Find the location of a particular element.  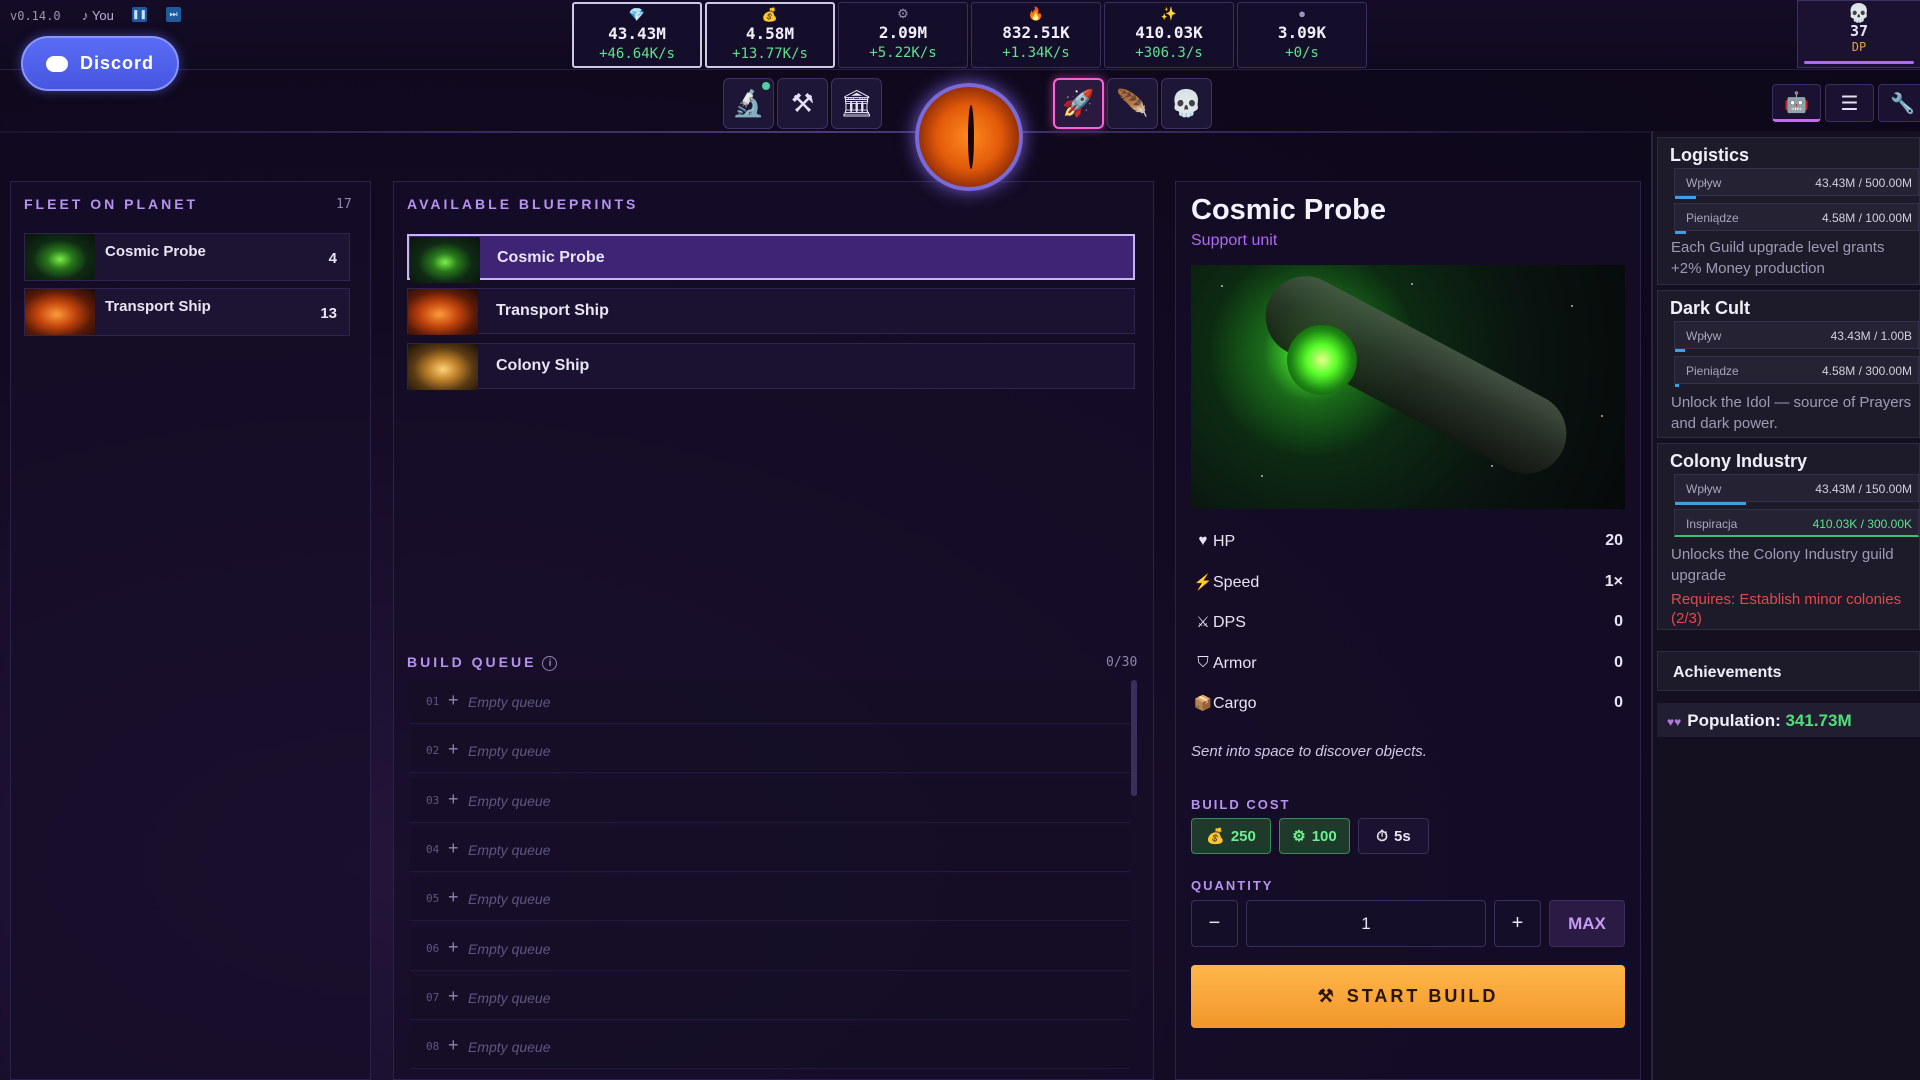

nav-build-button: ⚒ is located at coordinates (802, 103).